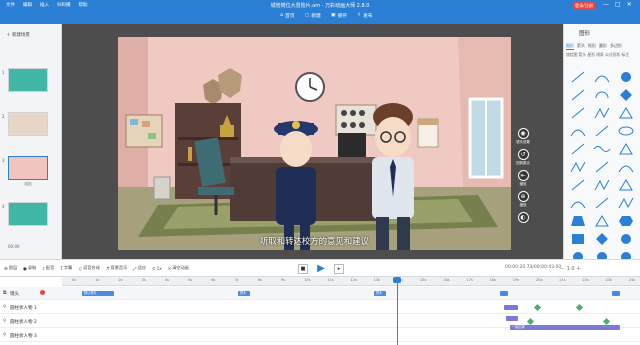  Describe the element at coordinates (578, 221) in the screenshot. I see `shape-trap-icon` at that location.